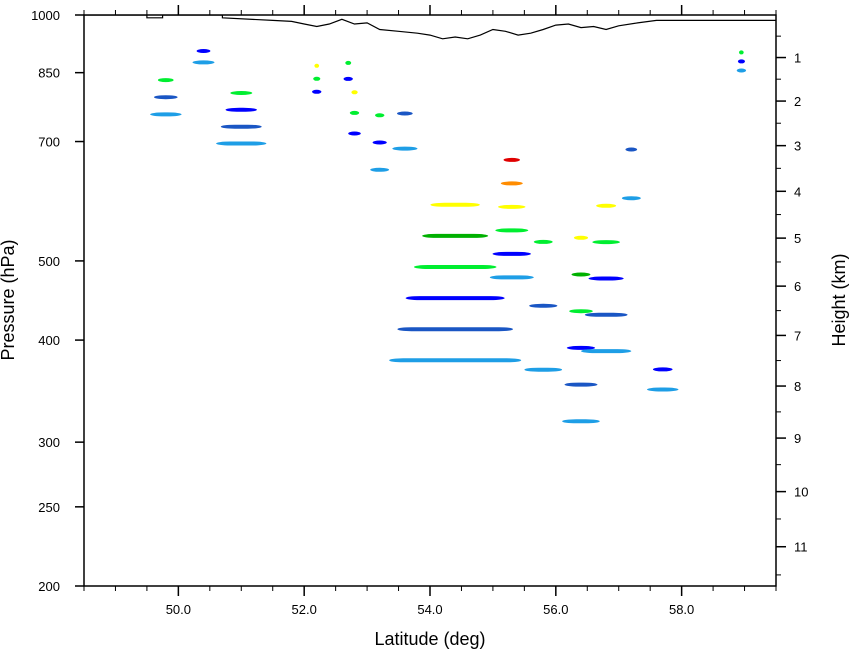  Describe the element at coordinates (797, 146) in the screenshot. I see `height-tick-label-3: 3` at that location.